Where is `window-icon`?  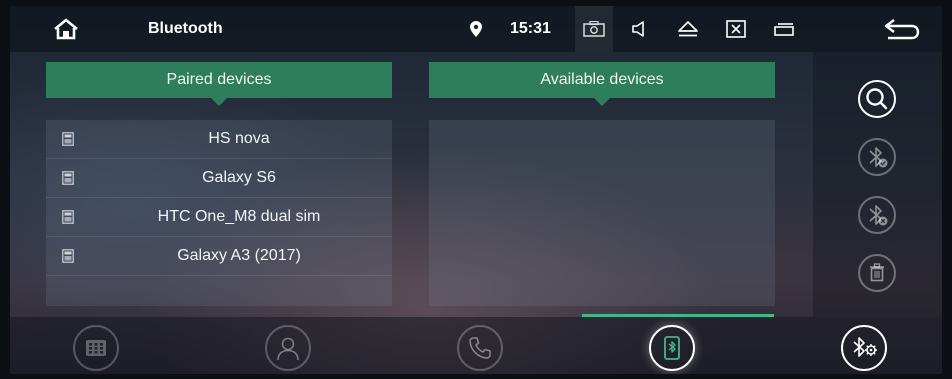
window-icon is located at coordinates (784, 29).